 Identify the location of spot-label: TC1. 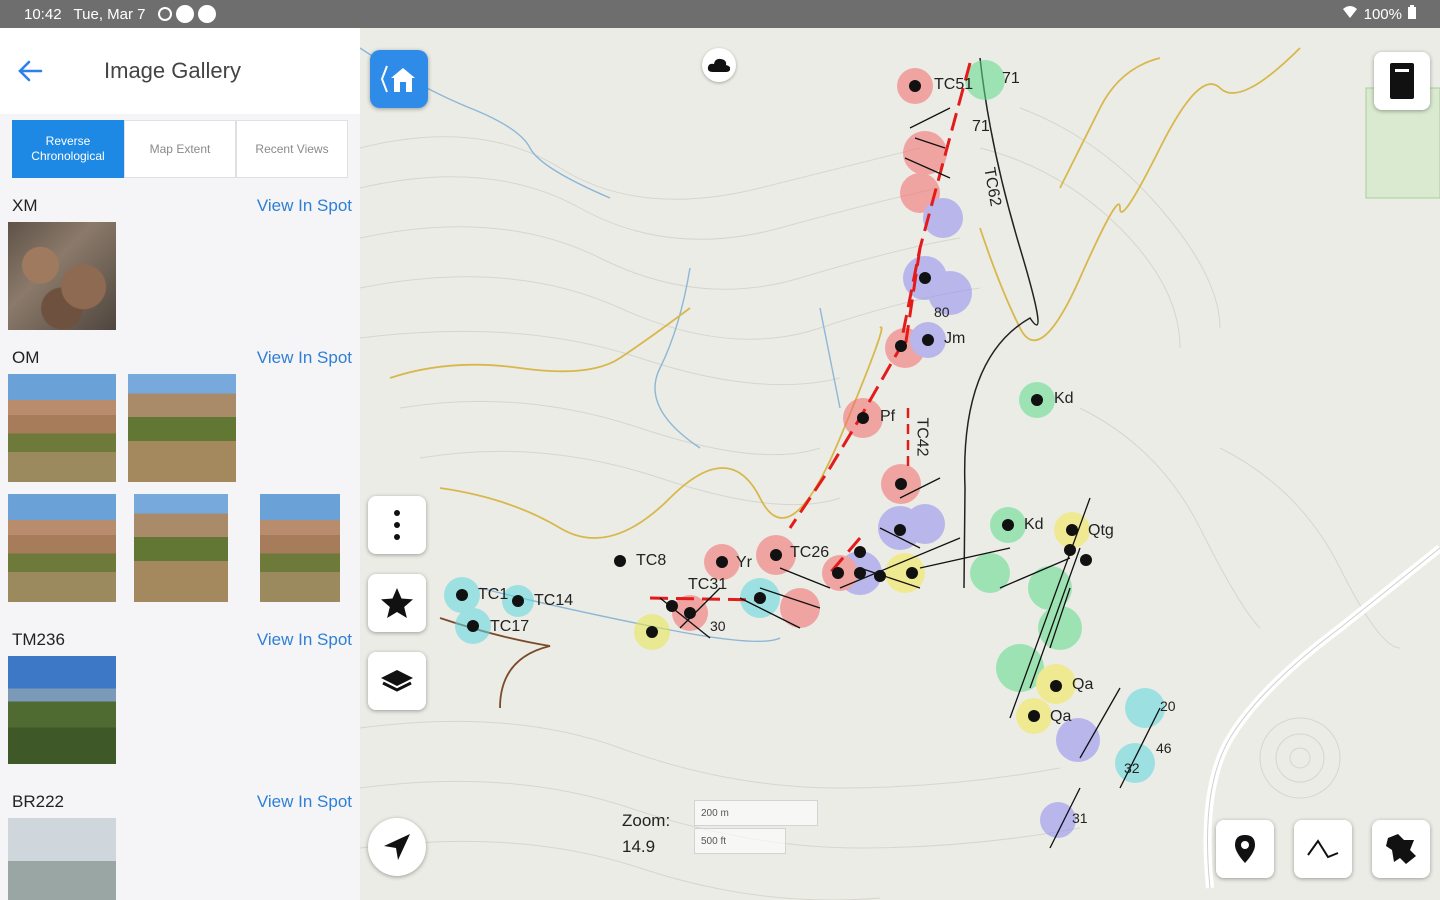
(493, 594).